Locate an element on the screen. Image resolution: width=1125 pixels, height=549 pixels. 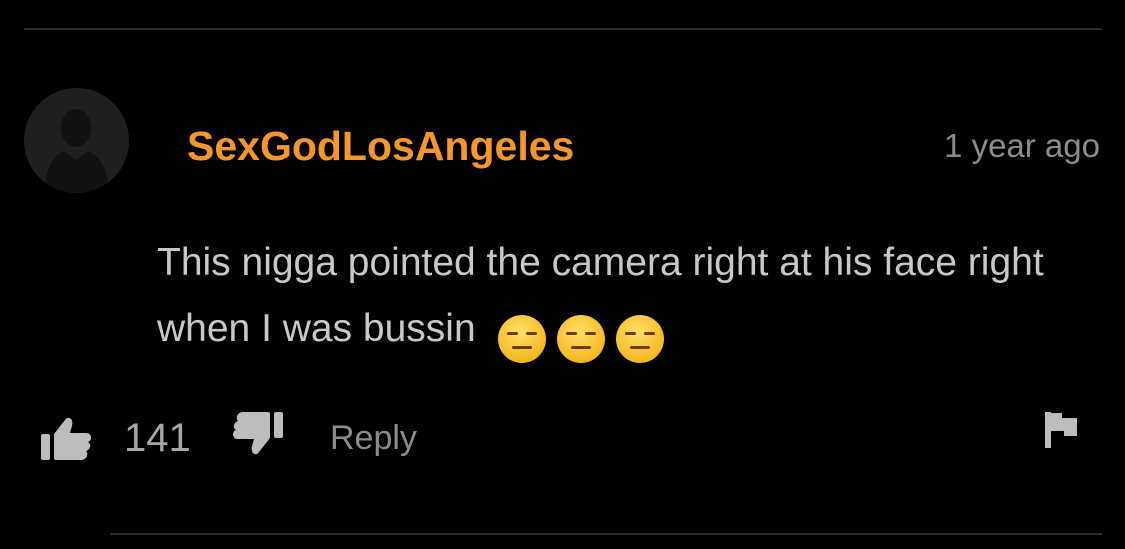
like-button is located at coordinates (66, 439).